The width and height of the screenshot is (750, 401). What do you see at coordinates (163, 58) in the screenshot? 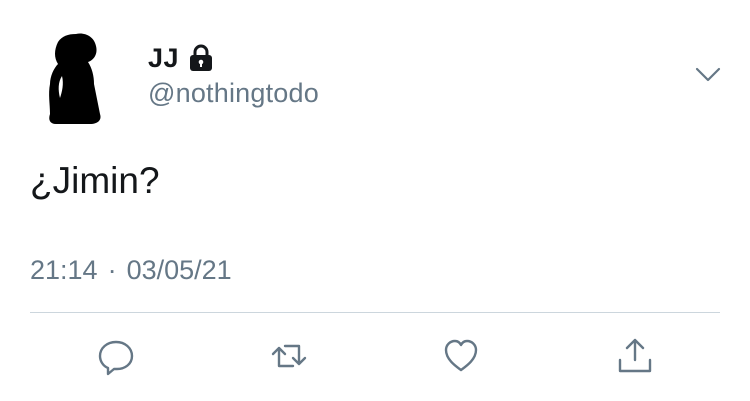
I see `display-name: JJ` at bounding box center [163, 58].